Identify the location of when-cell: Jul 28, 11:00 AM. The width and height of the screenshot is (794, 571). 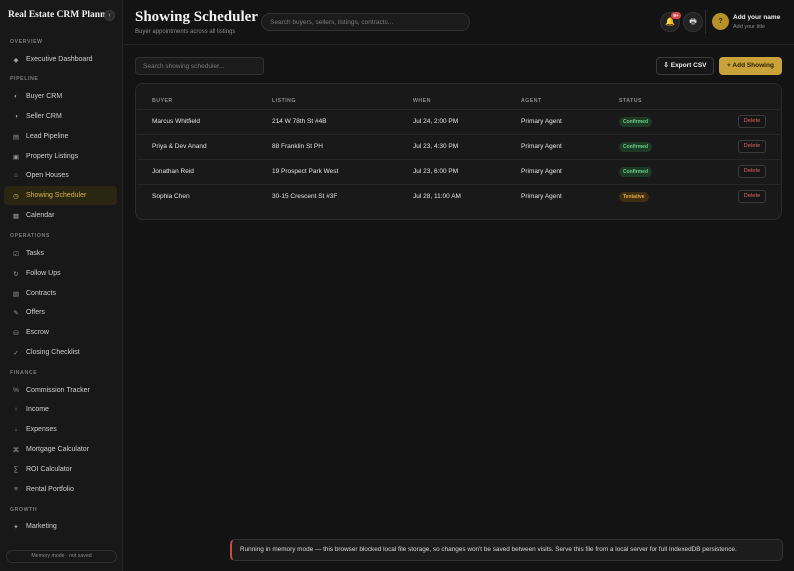
(437, 196).